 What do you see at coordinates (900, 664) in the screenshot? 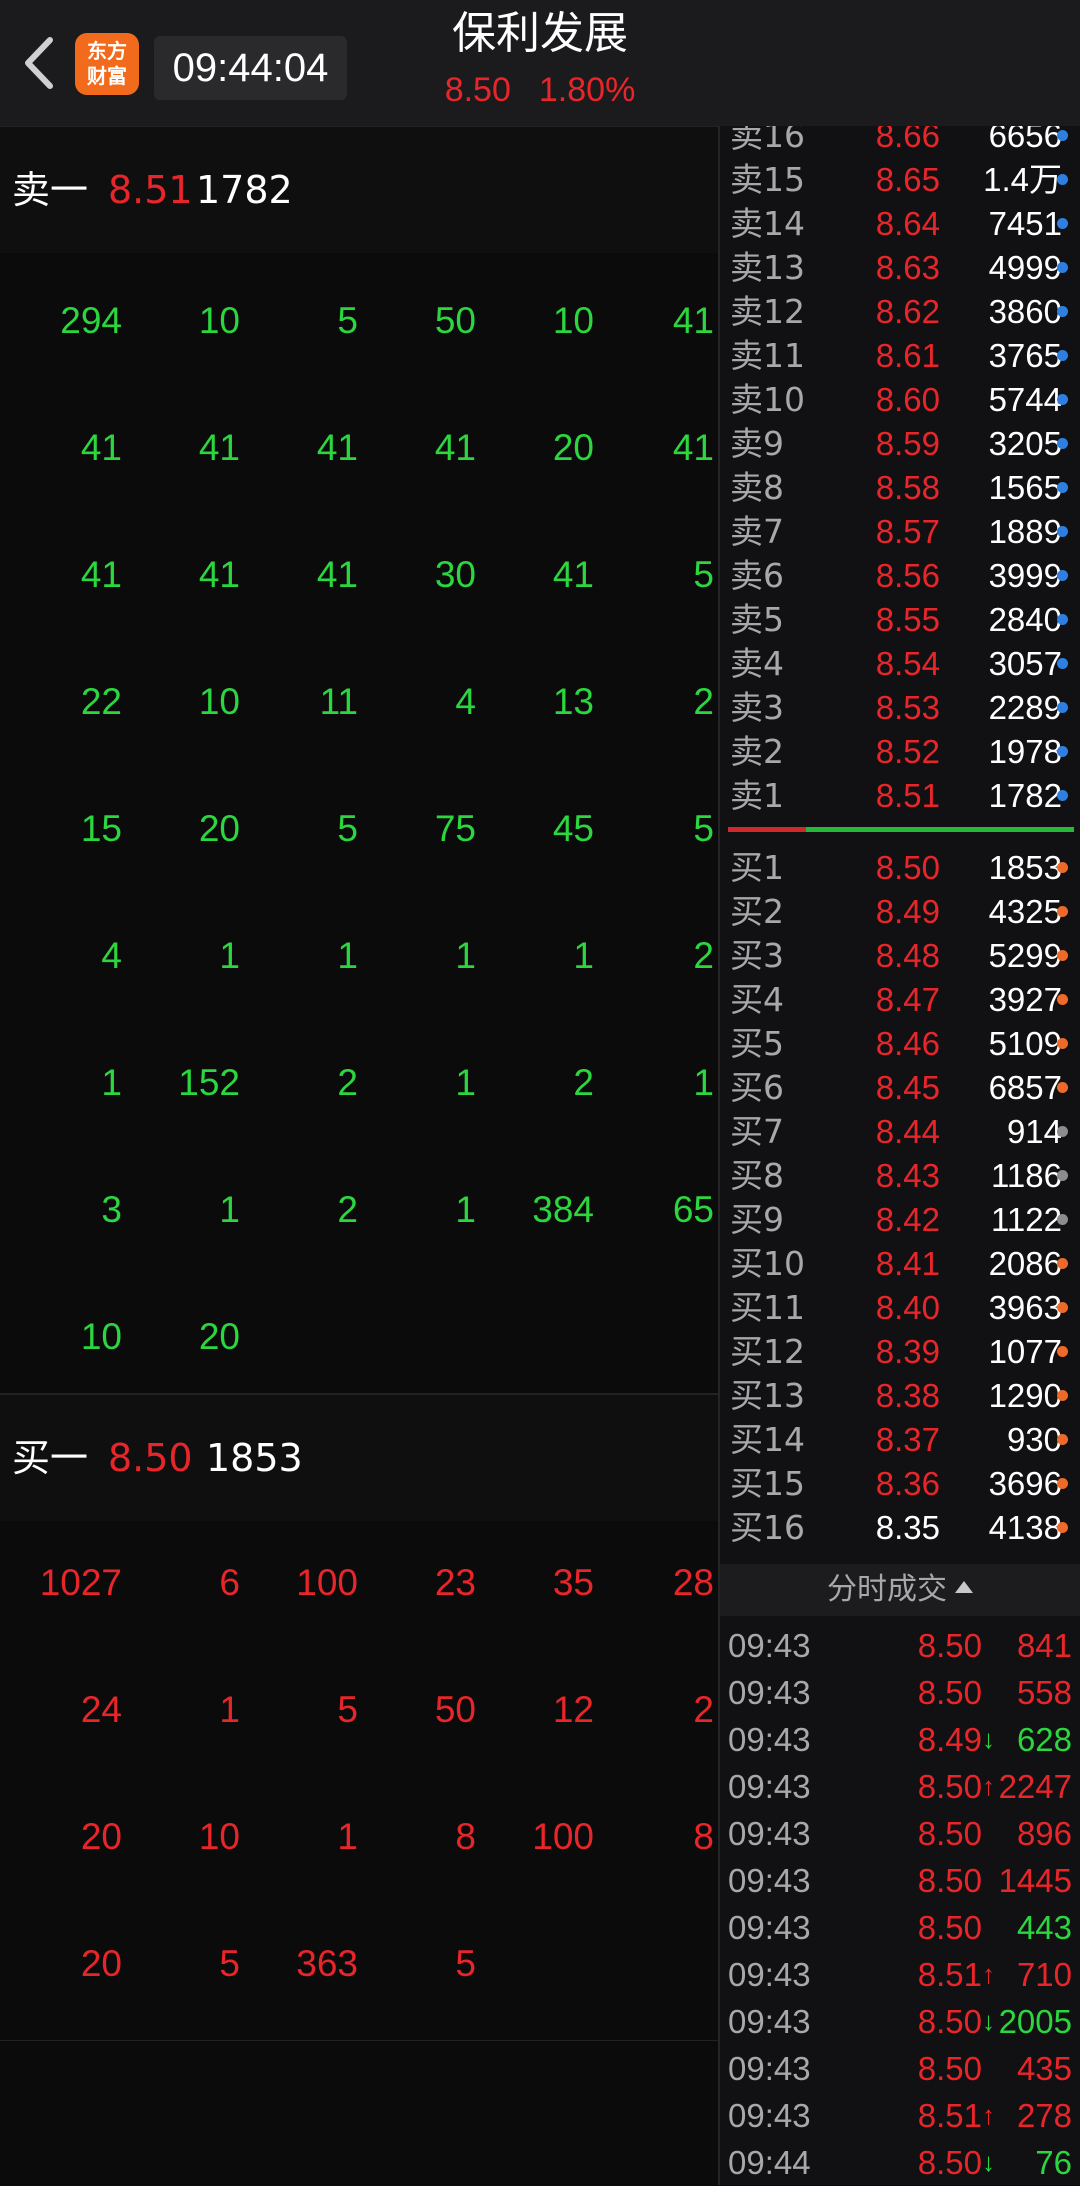
I see `ask-row: 卖4 8.54 3057` at bounding box center [900, 664].